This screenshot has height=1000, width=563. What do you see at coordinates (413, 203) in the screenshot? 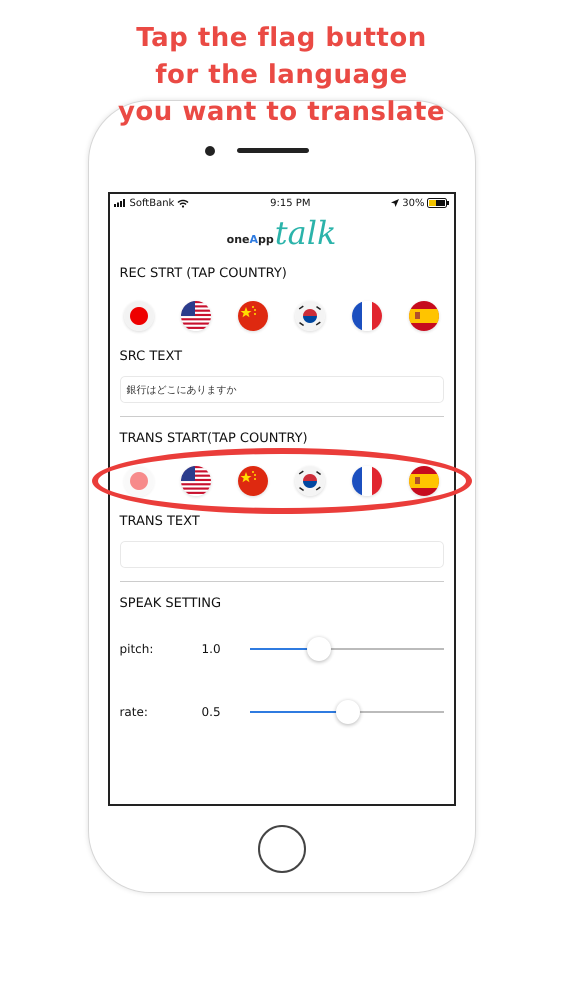
I see `battery-text: 30%` at bounding box center [413, 203].